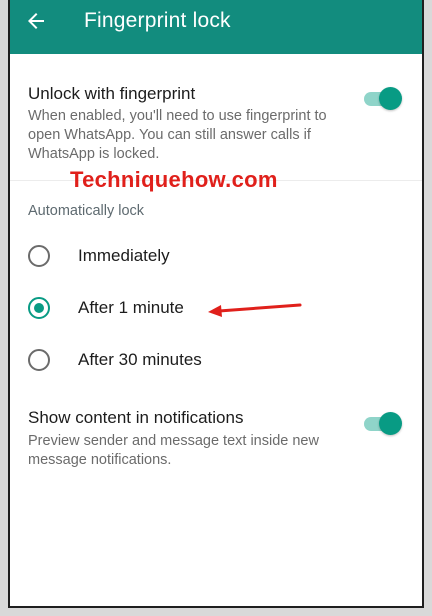 Image resolution: width=432 pixels, height=616 pixels. I want to click on radio-option-after-30-minutes: After 30 minutes, so click(216, 360).